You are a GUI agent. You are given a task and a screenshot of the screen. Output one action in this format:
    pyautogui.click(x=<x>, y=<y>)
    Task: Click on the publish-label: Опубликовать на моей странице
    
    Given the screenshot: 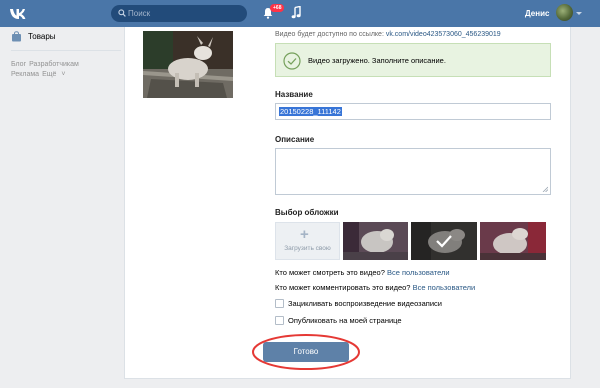 What is the action you would take?
    pyautogui.click(x=345, y=320)
    